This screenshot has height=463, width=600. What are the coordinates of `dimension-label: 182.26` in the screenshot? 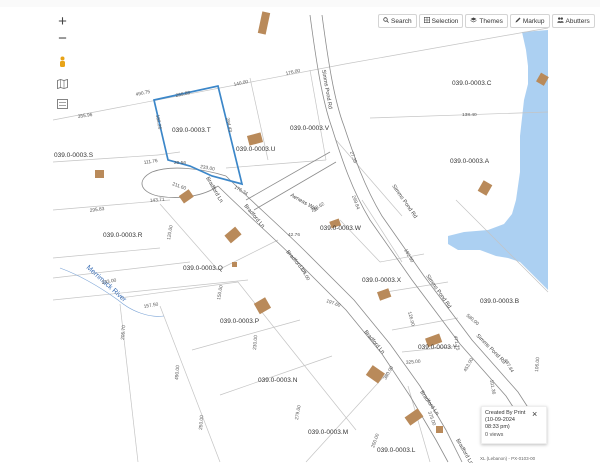 It's located at (158, 122).